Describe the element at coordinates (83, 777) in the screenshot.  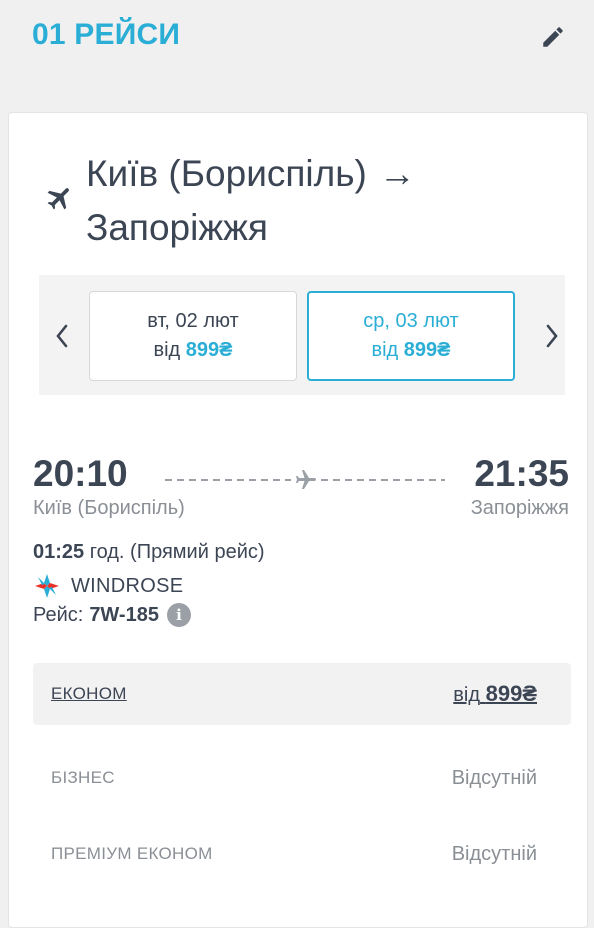
I see `fare-name: БІЗНЕС` at that location.